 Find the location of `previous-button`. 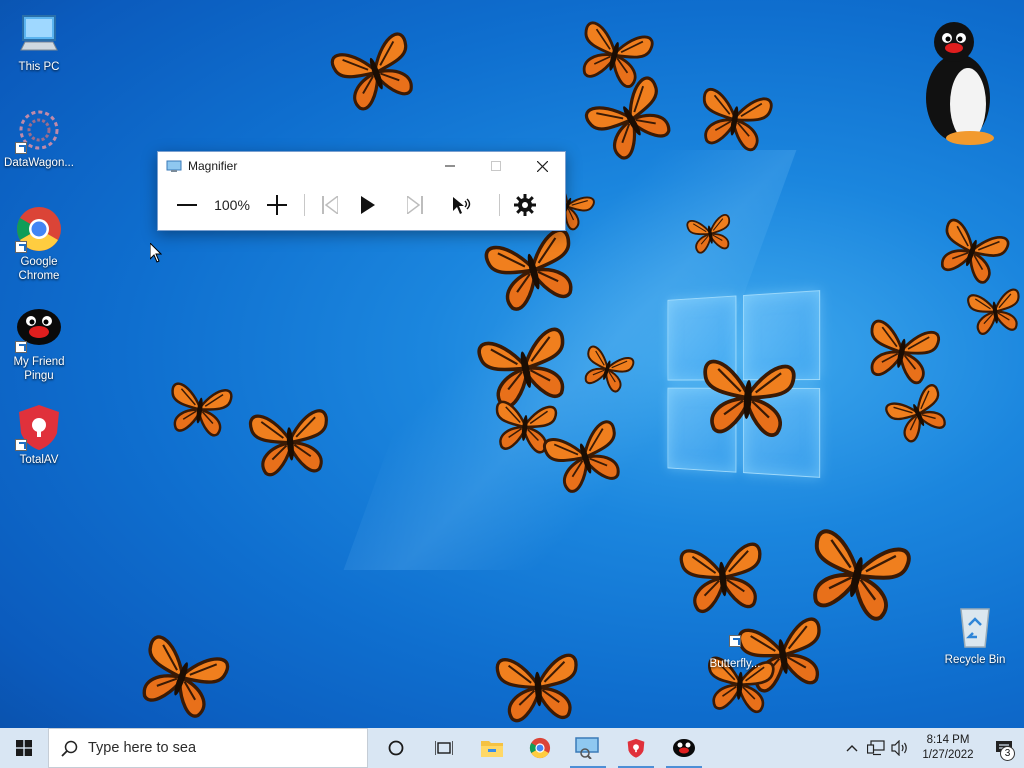

previous-button is located at coordinates (330, 205).